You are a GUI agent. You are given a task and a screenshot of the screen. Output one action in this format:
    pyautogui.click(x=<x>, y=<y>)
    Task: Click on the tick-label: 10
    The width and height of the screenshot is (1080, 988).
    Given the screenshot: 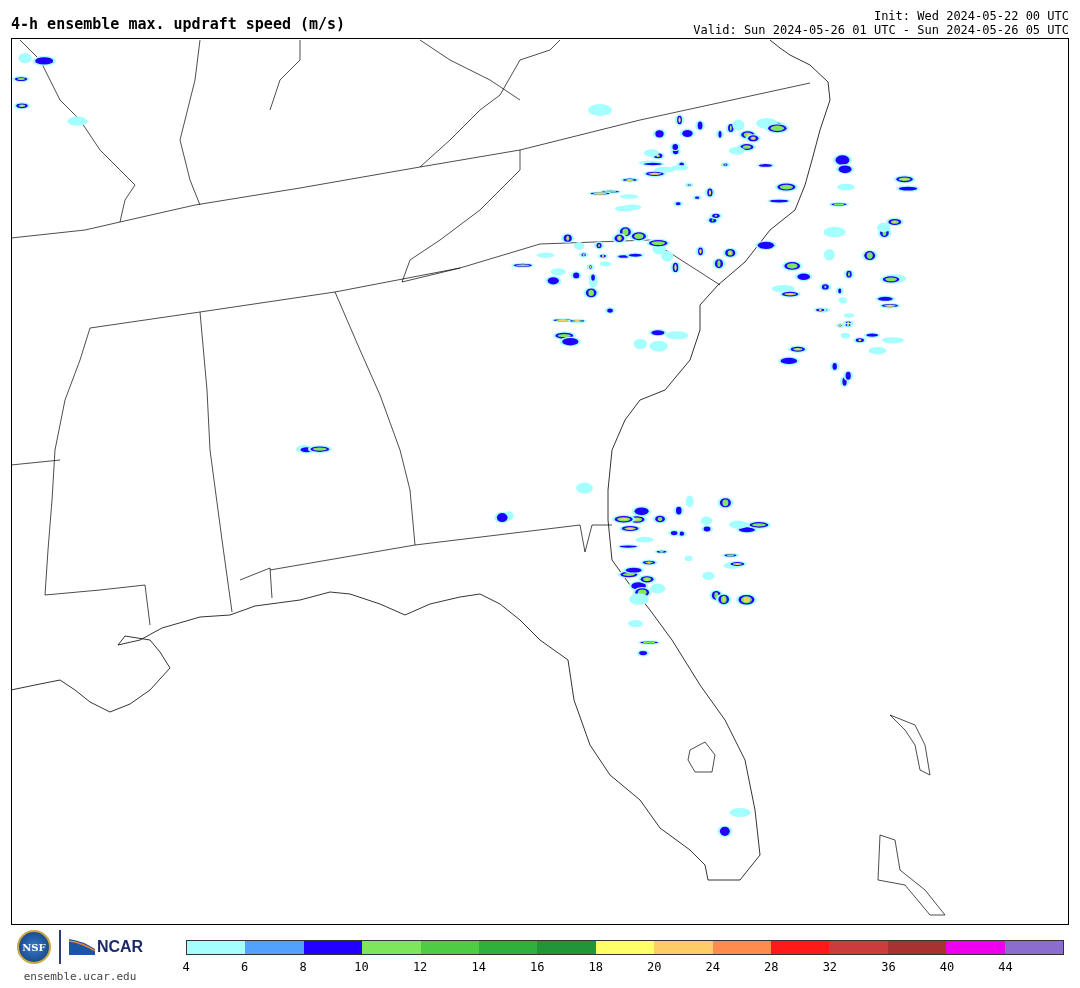 What is the action you would take?
    pyautogui.click(x=361, y=967)
    